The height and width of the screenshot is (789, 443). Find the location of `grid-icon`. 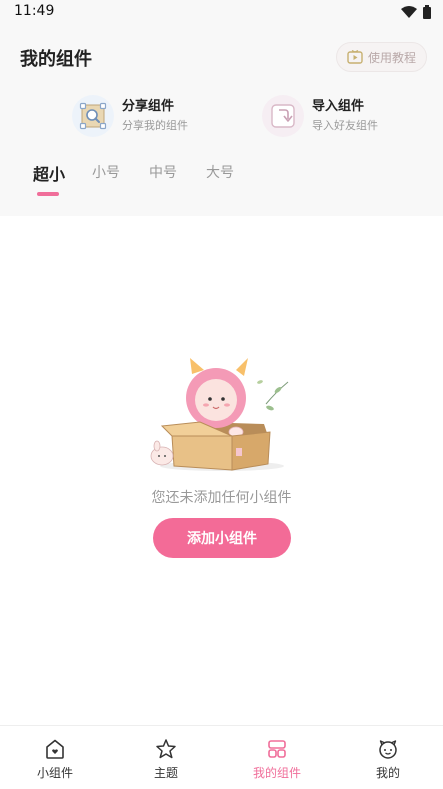

grid-icon is located at coordinates (277, 749).